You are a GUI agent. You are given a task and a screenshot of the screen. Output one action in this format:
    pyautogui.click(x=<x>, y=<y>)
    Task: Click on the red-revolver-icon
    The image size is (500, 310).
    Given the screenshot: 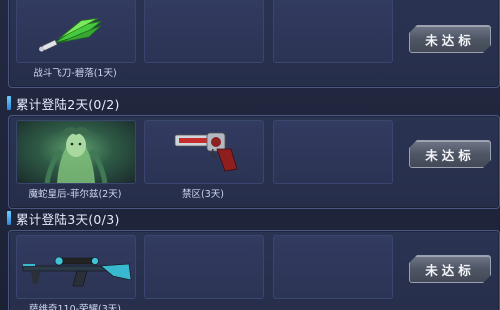 What is the action you would take?
    pyautogui.click(x=206, y=152)
    